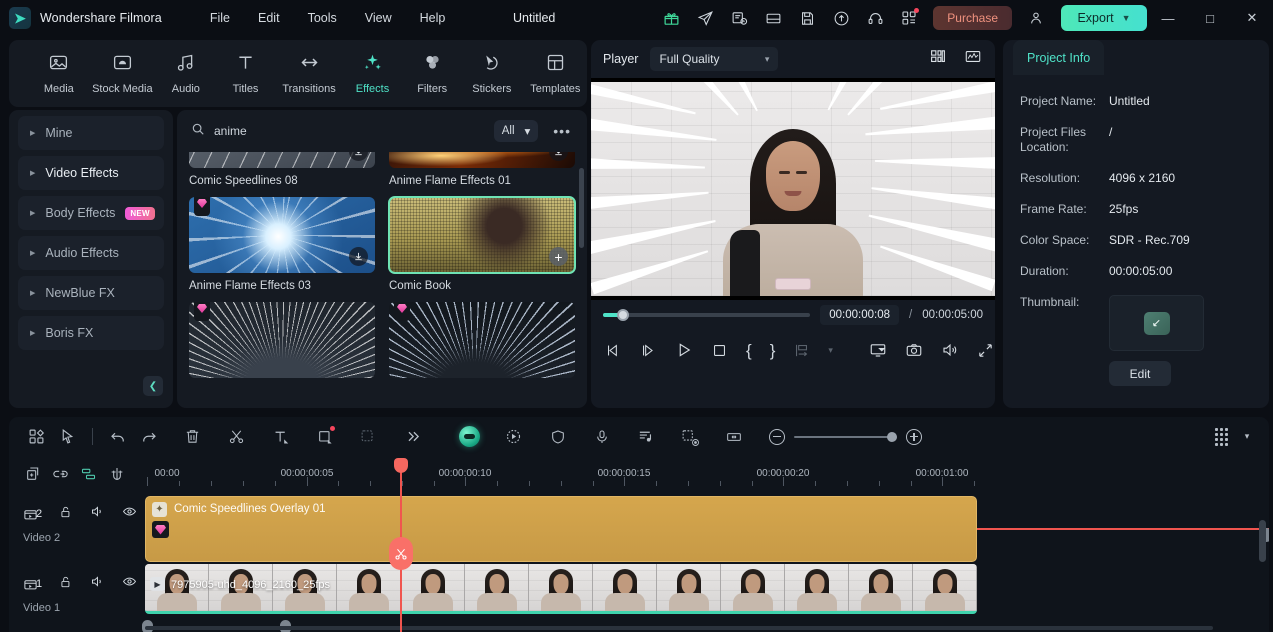  What do you see at coordinates (648, 350) in the screenshot?
I see `next-frame-button` at bounding box center [648, 350].